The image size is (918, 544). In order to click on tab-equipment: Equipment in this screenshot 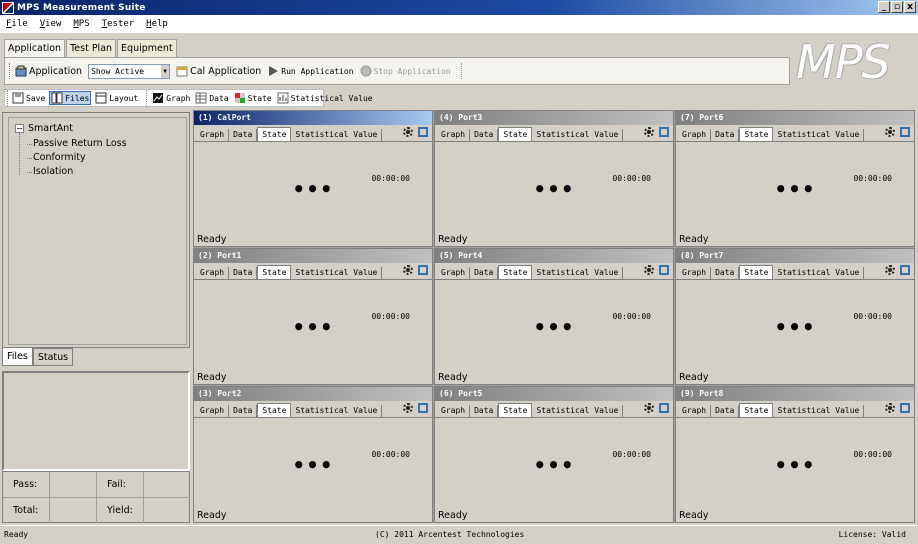, I will do `click(147, 48)`.